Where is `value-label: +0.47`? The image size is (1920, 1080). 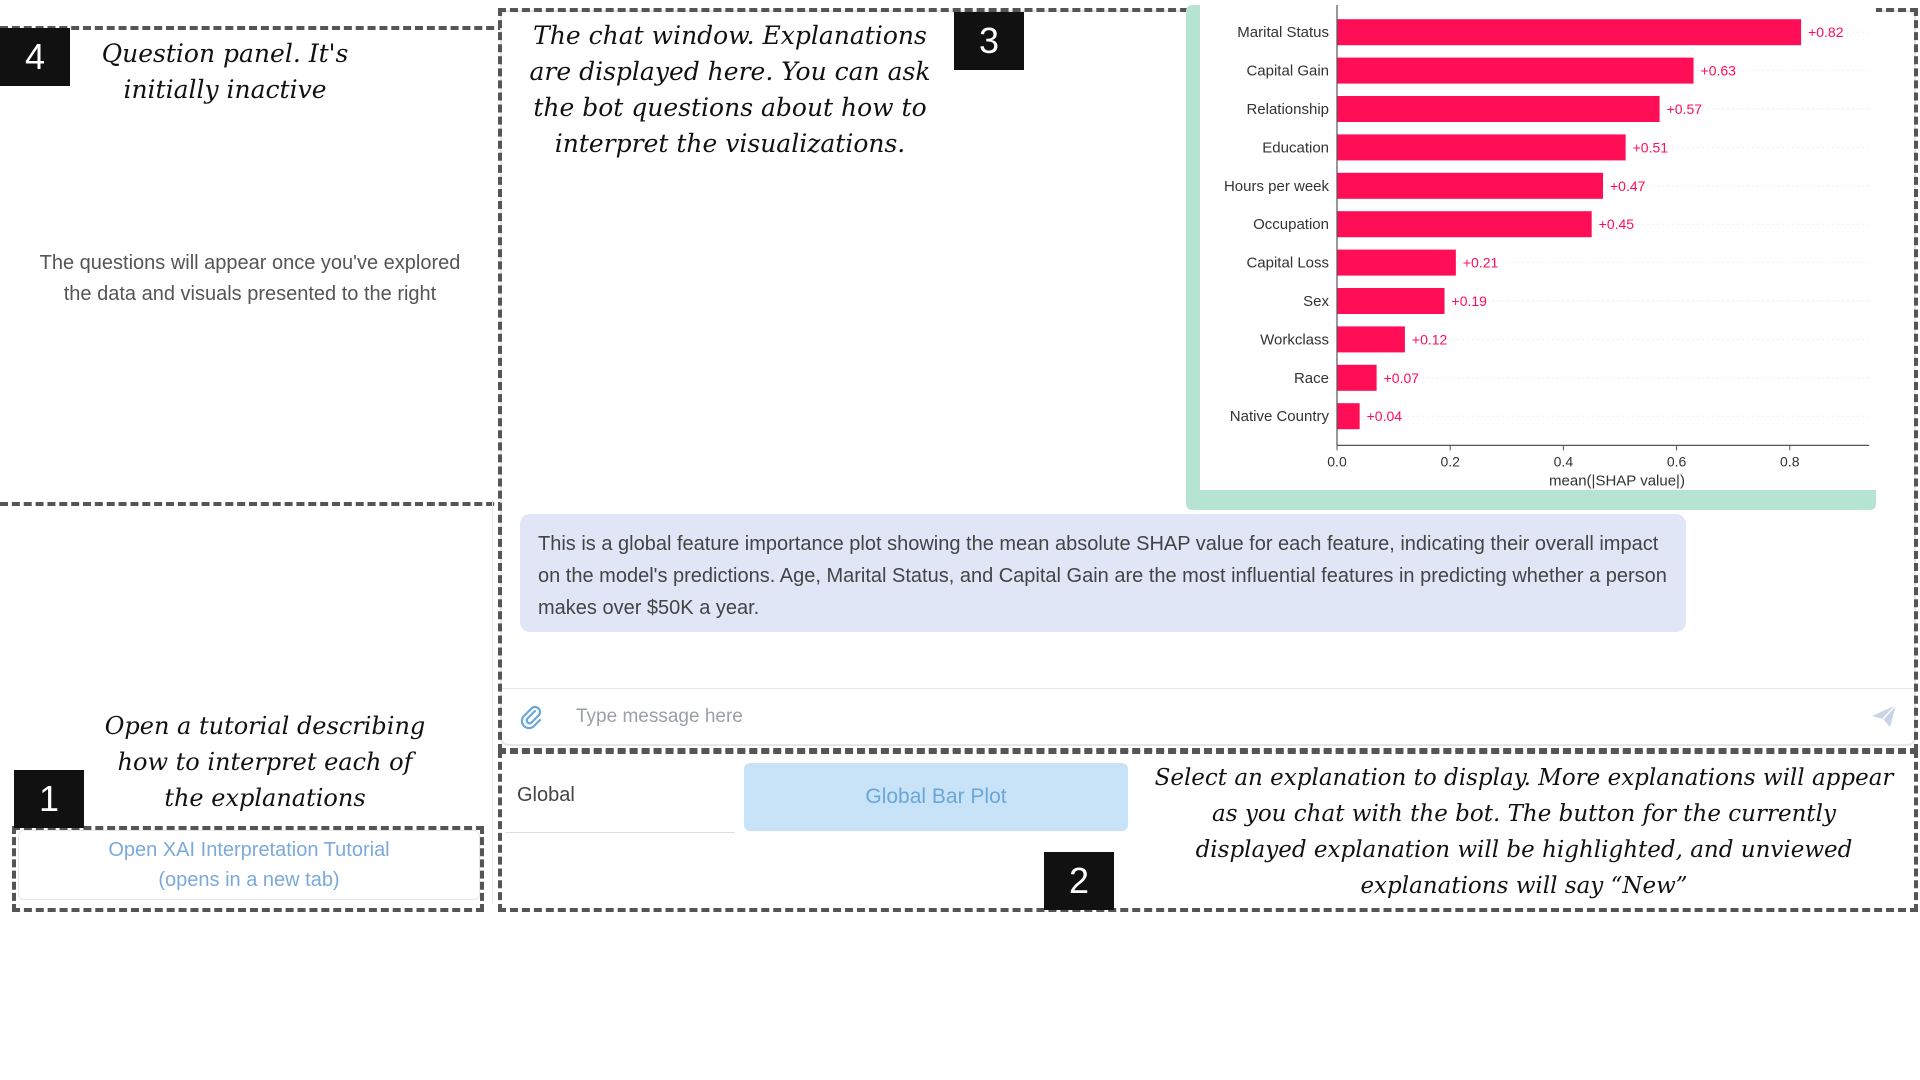
value-label: +0.47 is located at coordinates (1628, 186).